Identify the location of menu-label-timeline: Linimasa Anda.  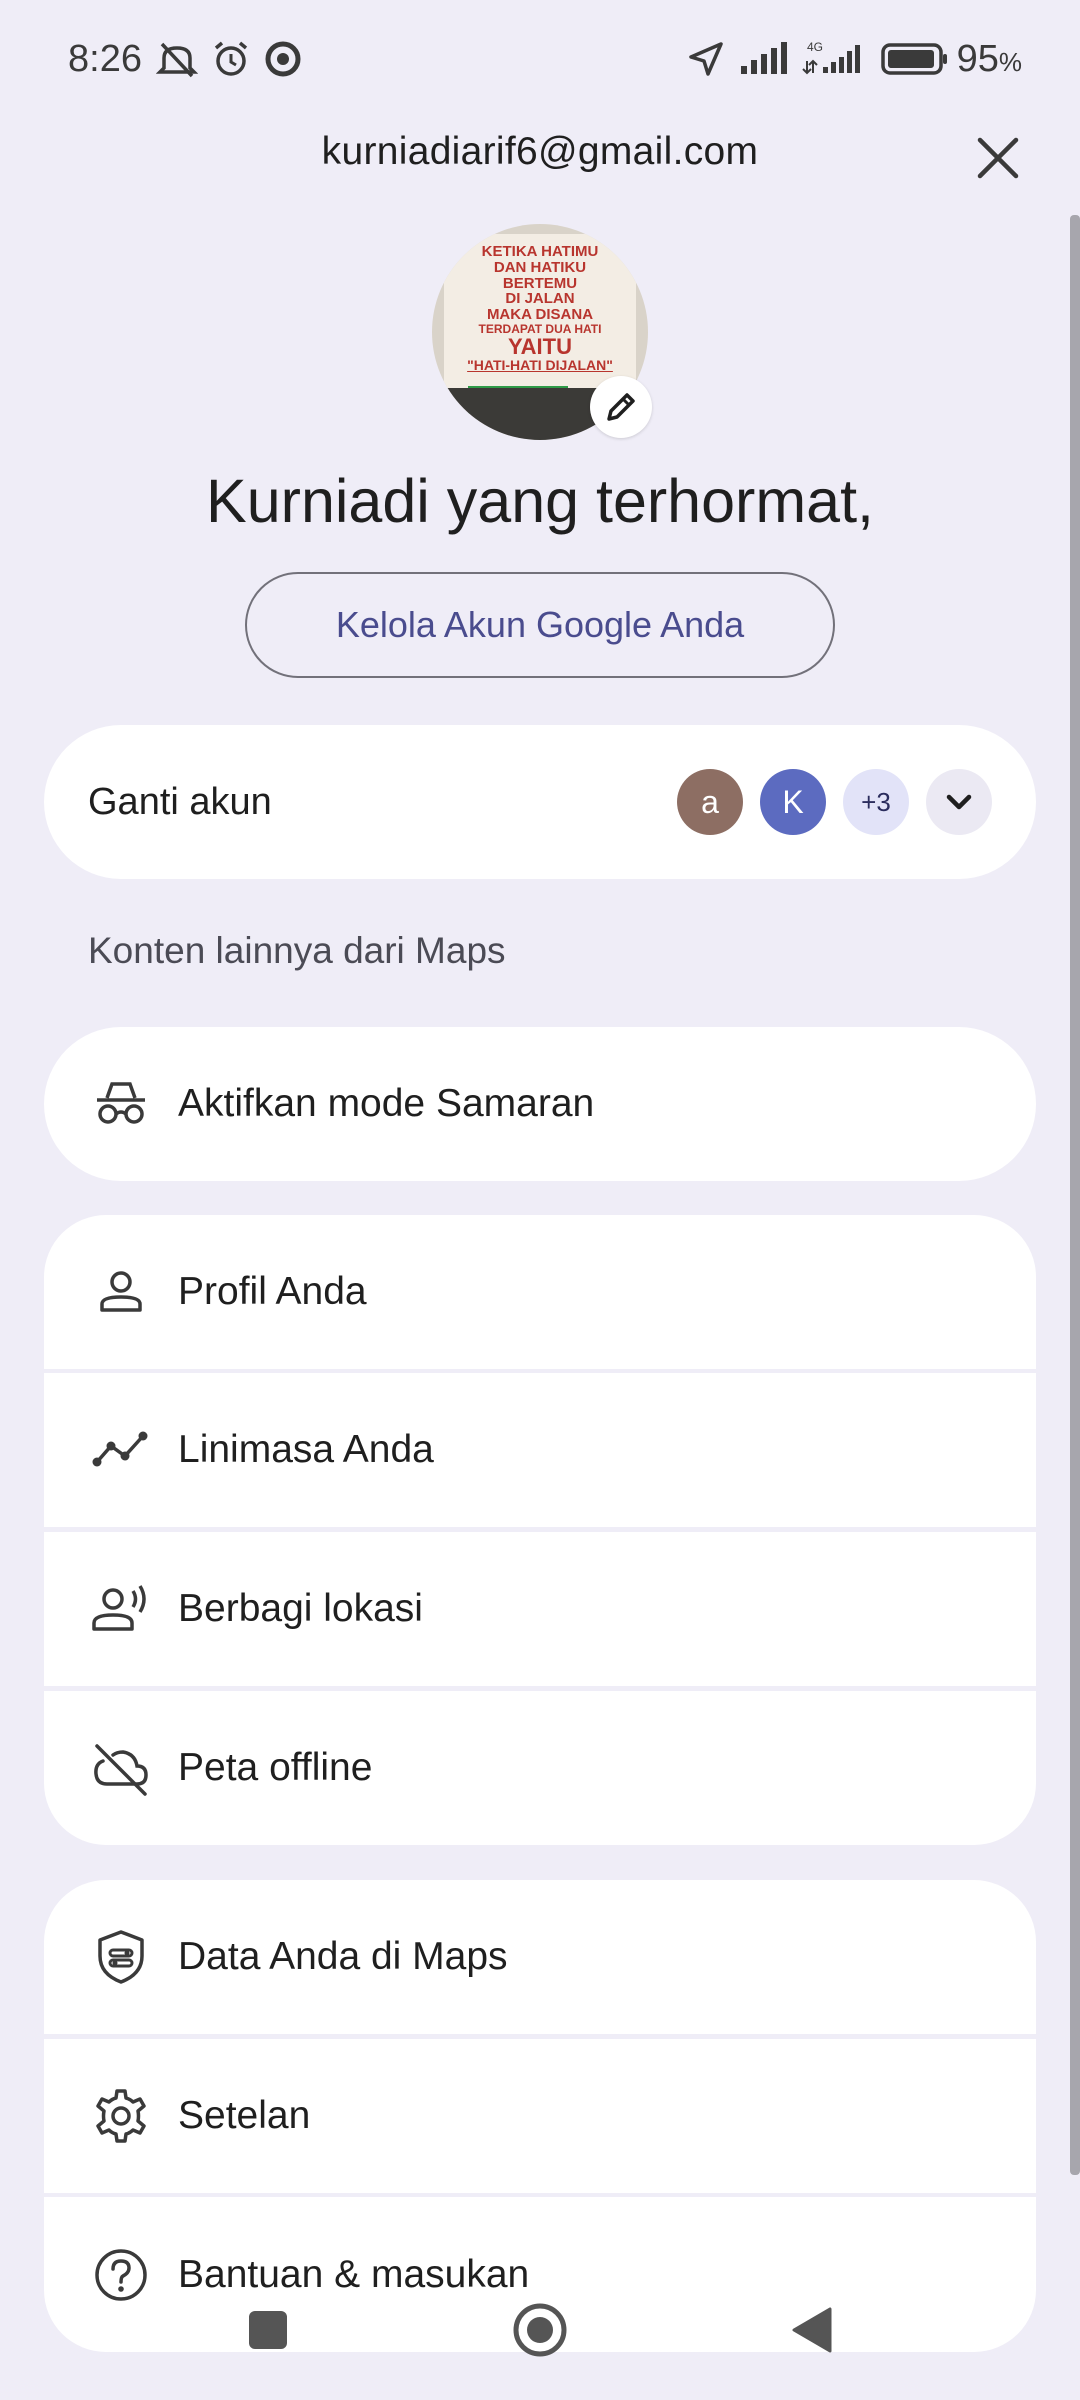
(306, 1449).